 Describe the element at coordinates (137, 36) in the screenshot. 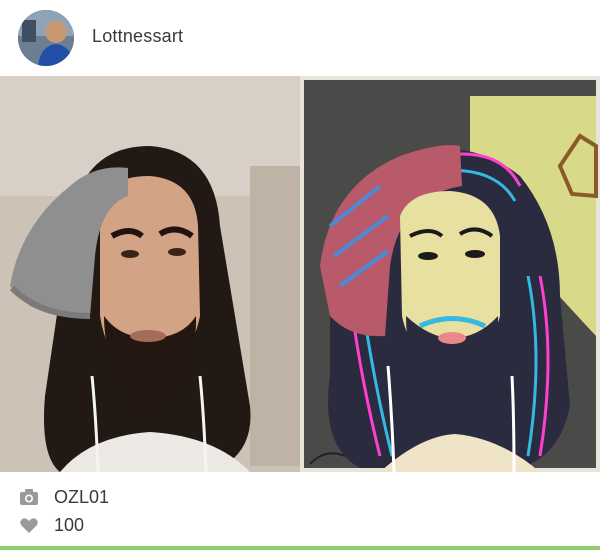

I see `username-link: Lottnessart` at that location.